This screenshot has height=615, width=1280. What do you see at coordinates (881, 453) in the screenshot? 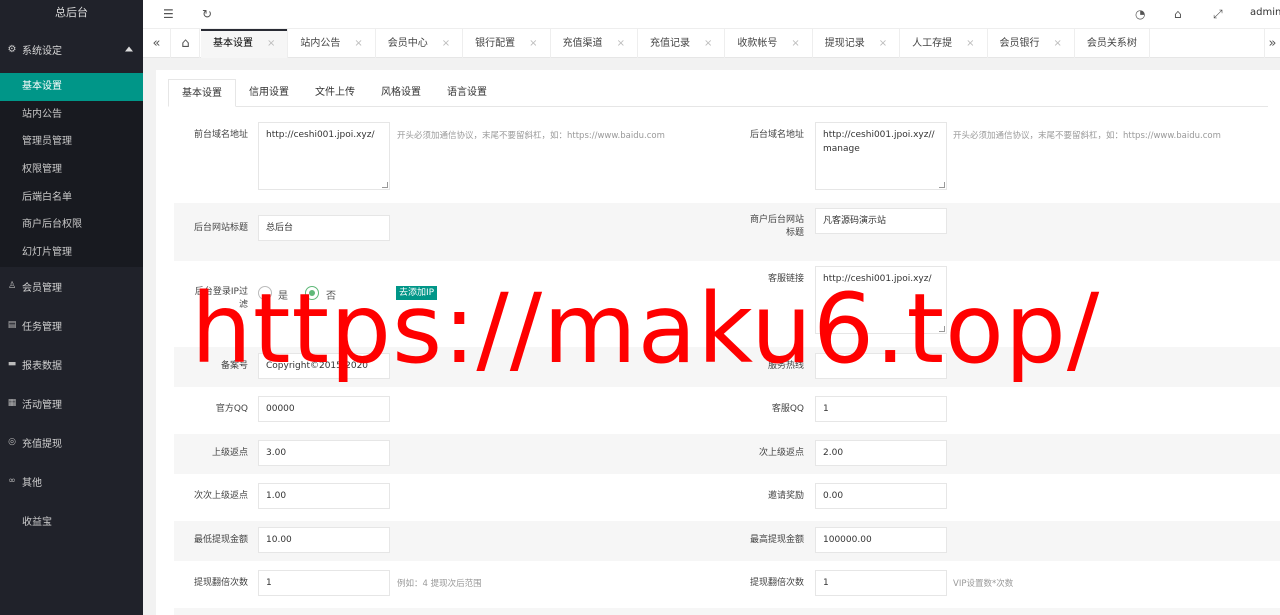
I see `rebate2-field: 2.00` at bounding box center [881, 453].